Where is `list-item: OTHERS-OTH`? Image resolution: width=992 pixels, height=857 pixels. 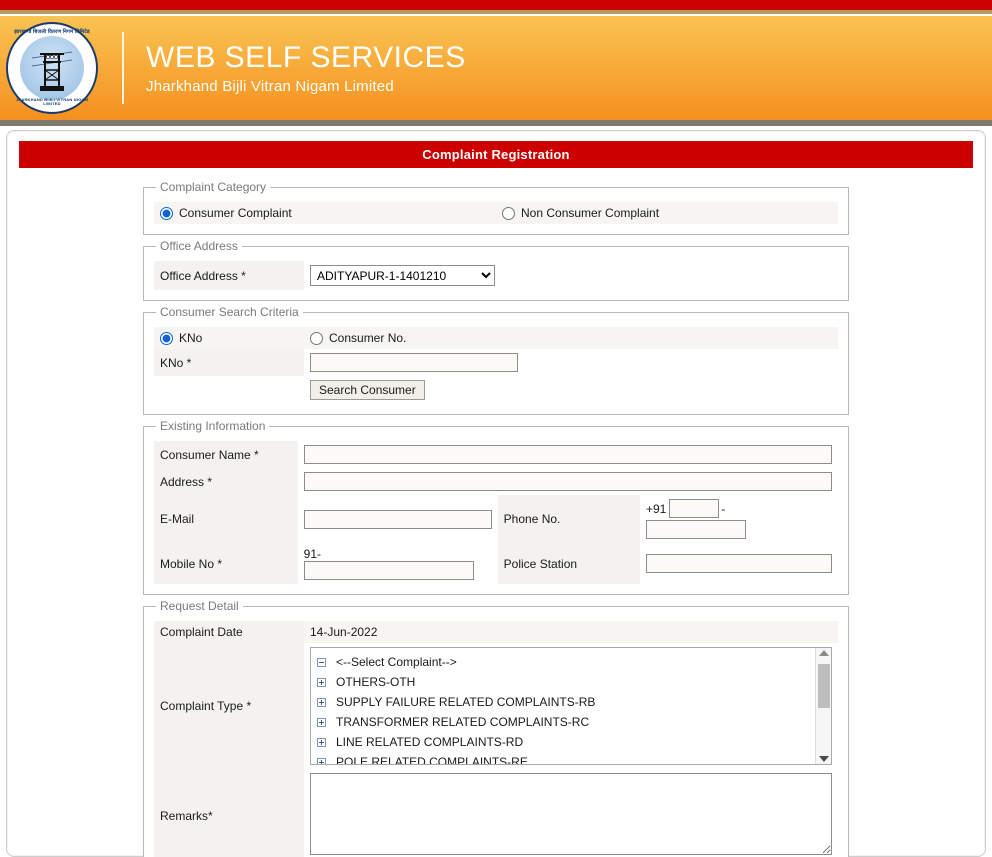
list-item: OTHERS-OTH is located at coordinates (566, 682).